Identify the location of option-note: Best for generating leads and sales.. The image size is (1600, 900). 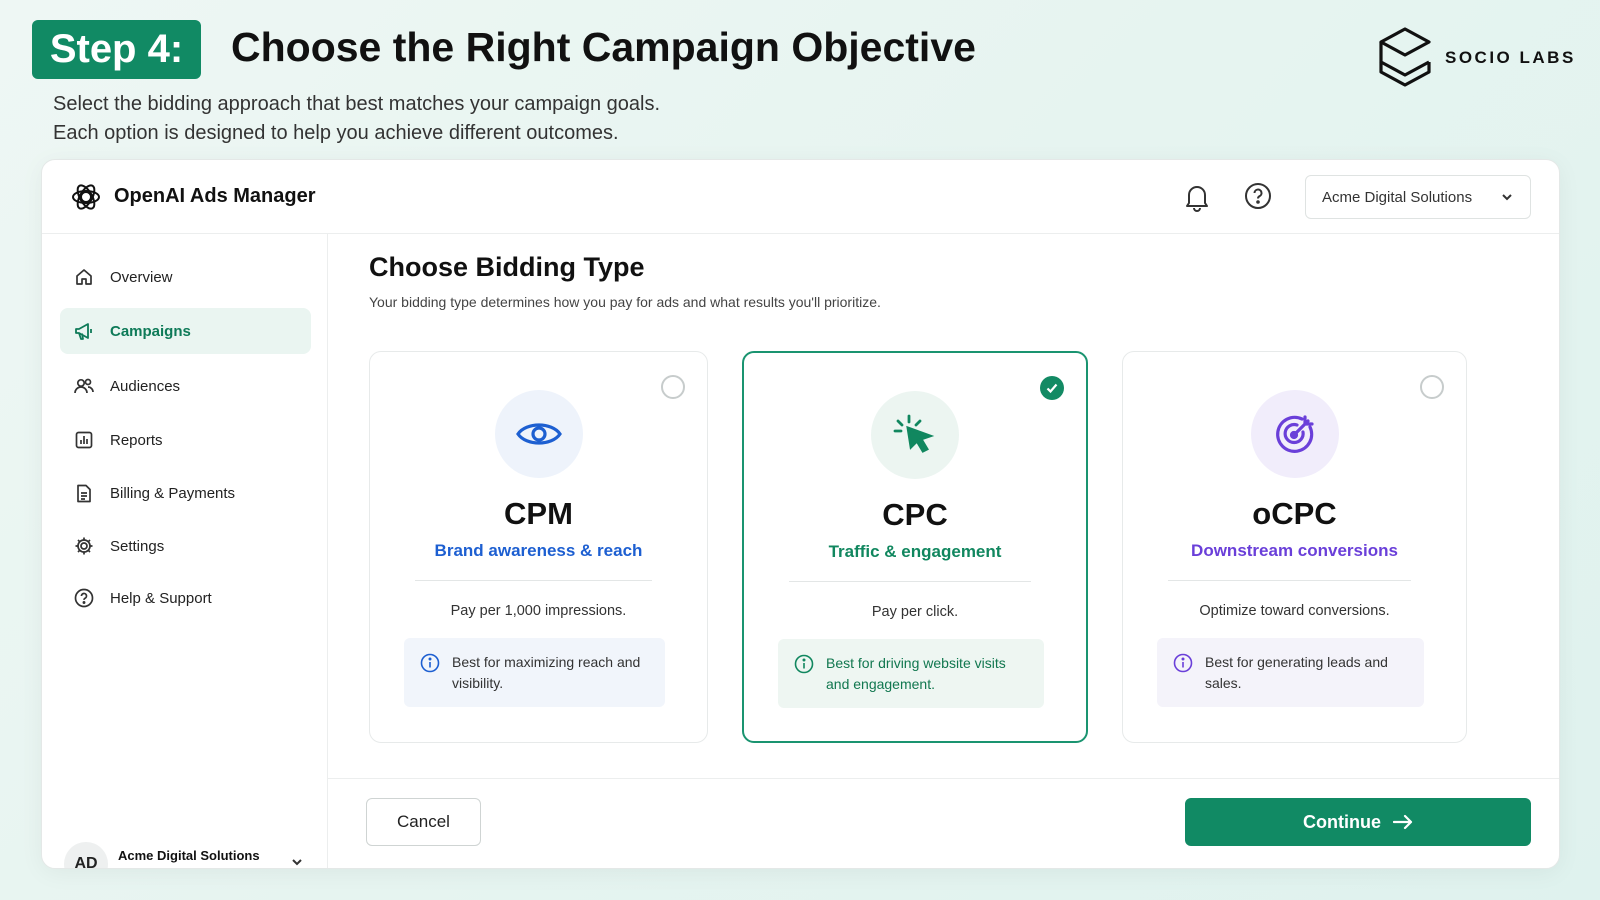
(1290, 672).